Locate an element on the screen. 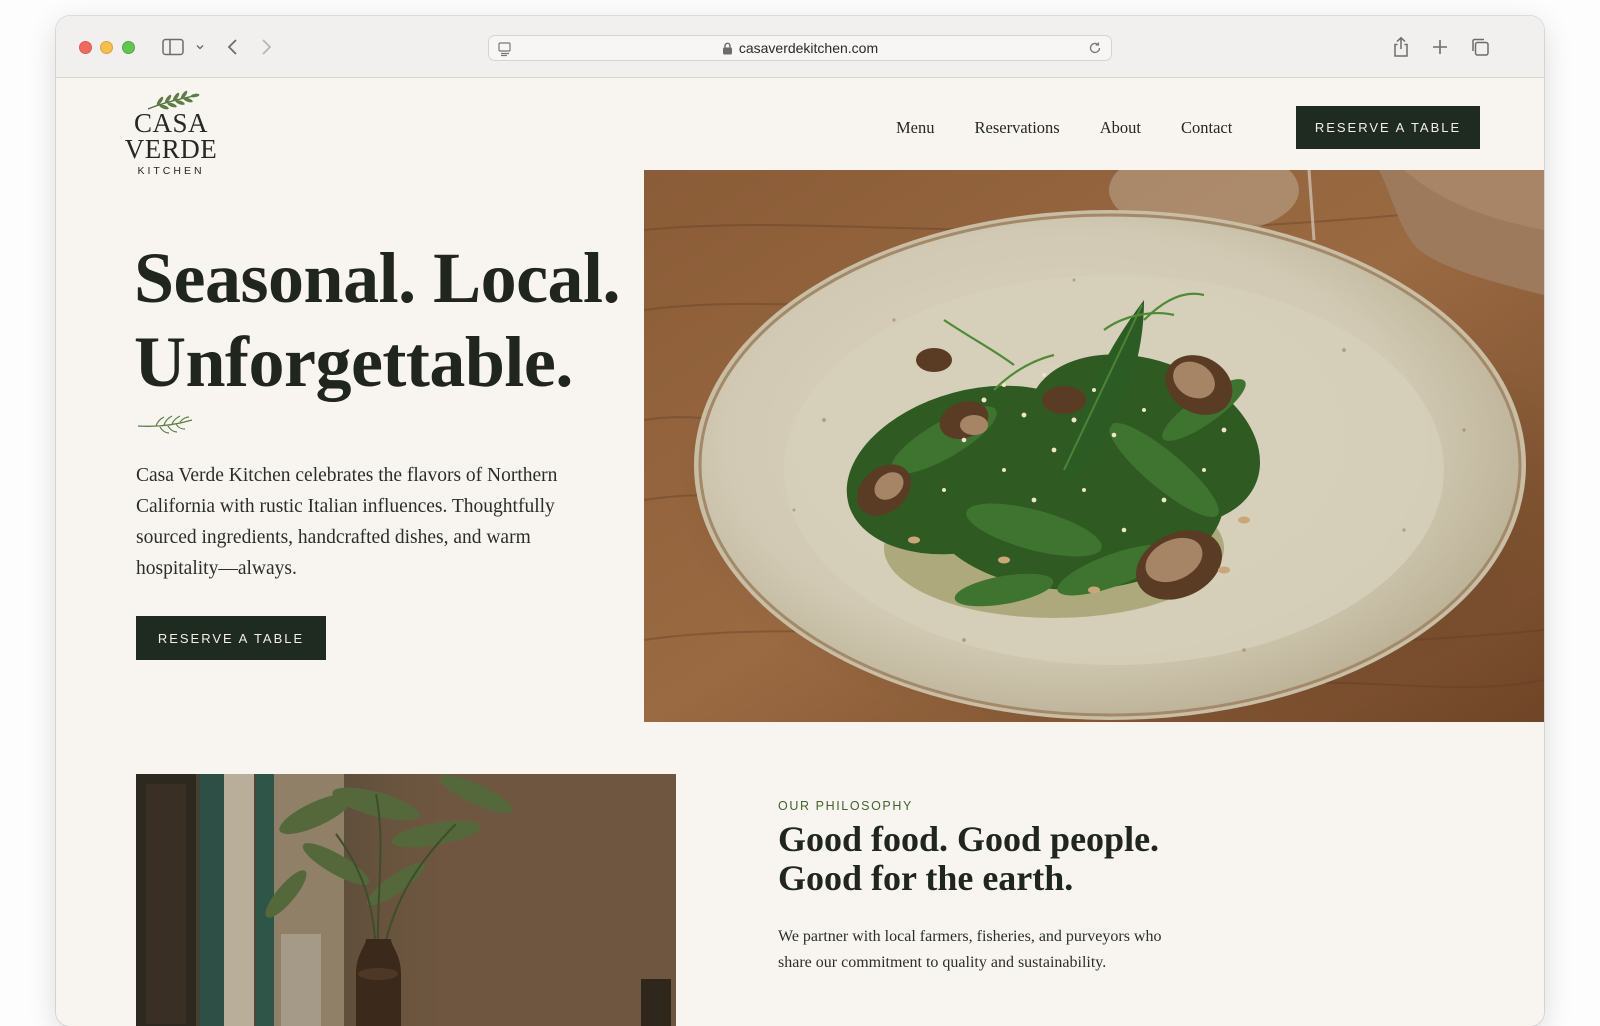 The image size is (1600, 1026). reload-icon is located at coordinates (1095, 50).